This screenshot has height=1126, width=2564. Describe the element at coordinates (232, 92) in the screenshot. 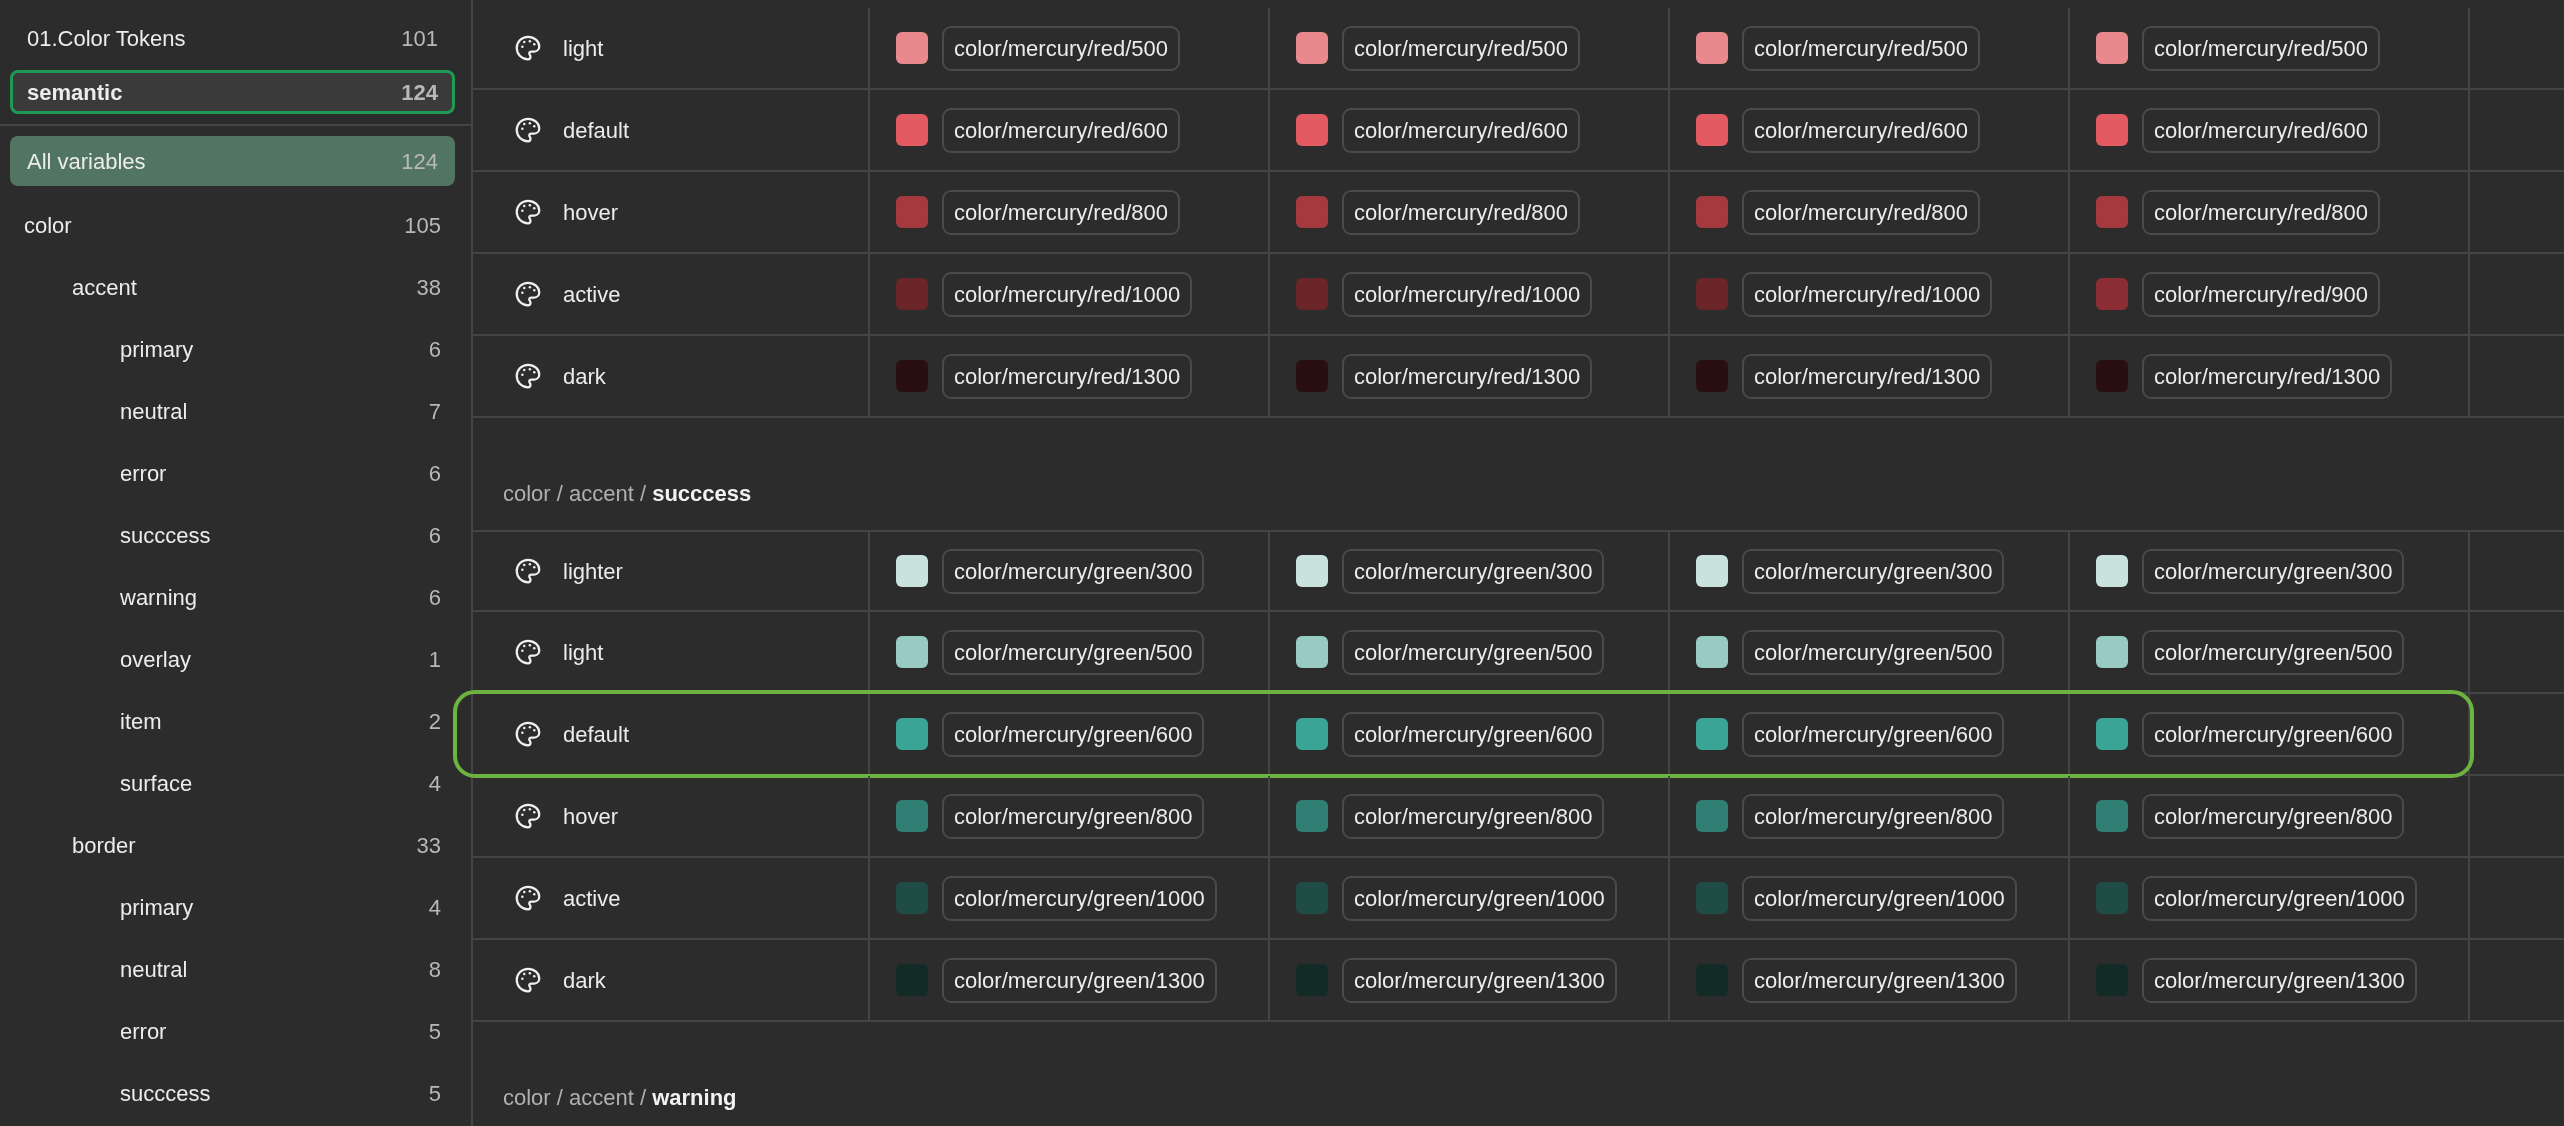

I see `collection-item: semantic 124` at that location.